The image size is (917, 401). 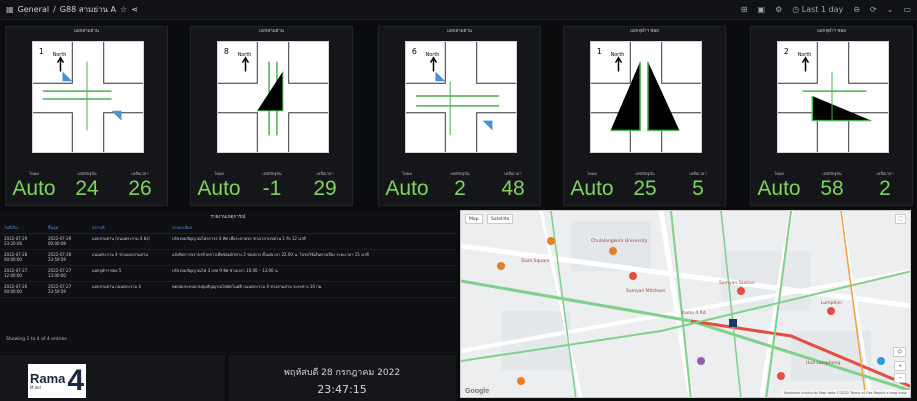 What do you see at coordinates (36, 339) in the screenshot?
I see `table-entries-info: Showing 1 to 4 of 4 entries` at bounding box center [36, 339].